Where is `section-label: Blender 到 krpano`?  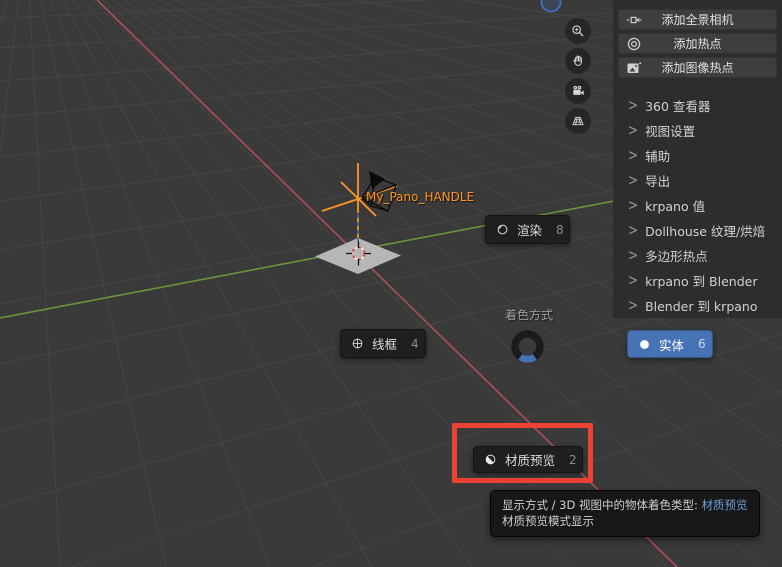
section-label: Blender 到 krpano is located at coordinates (701, 306).